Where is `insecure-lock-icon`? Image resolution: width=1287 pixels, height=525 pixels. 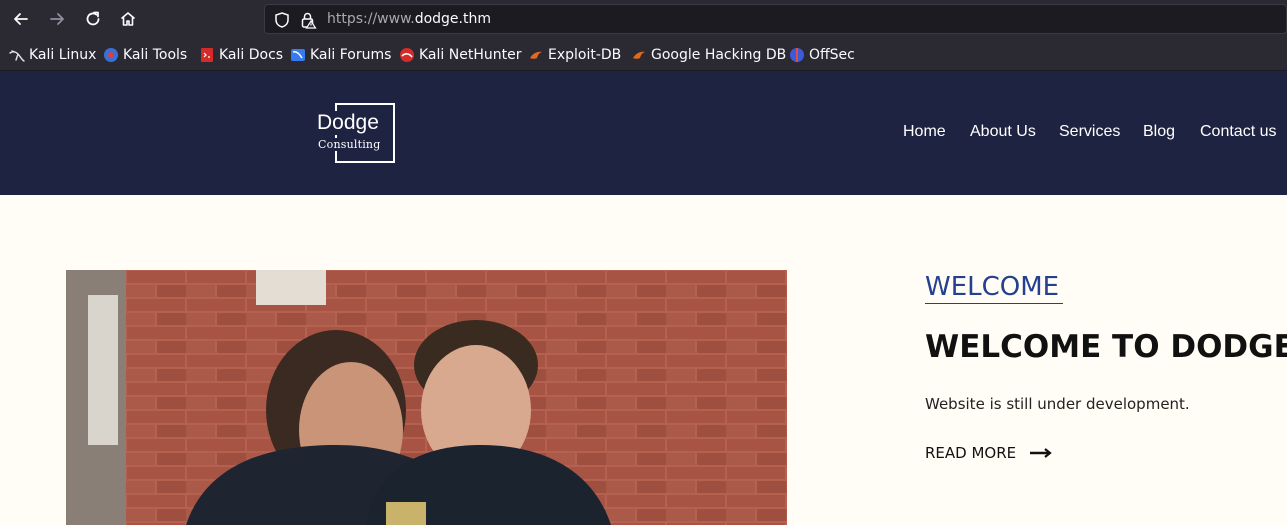
insecure-lock-icon is located at coordinates (308, 20).